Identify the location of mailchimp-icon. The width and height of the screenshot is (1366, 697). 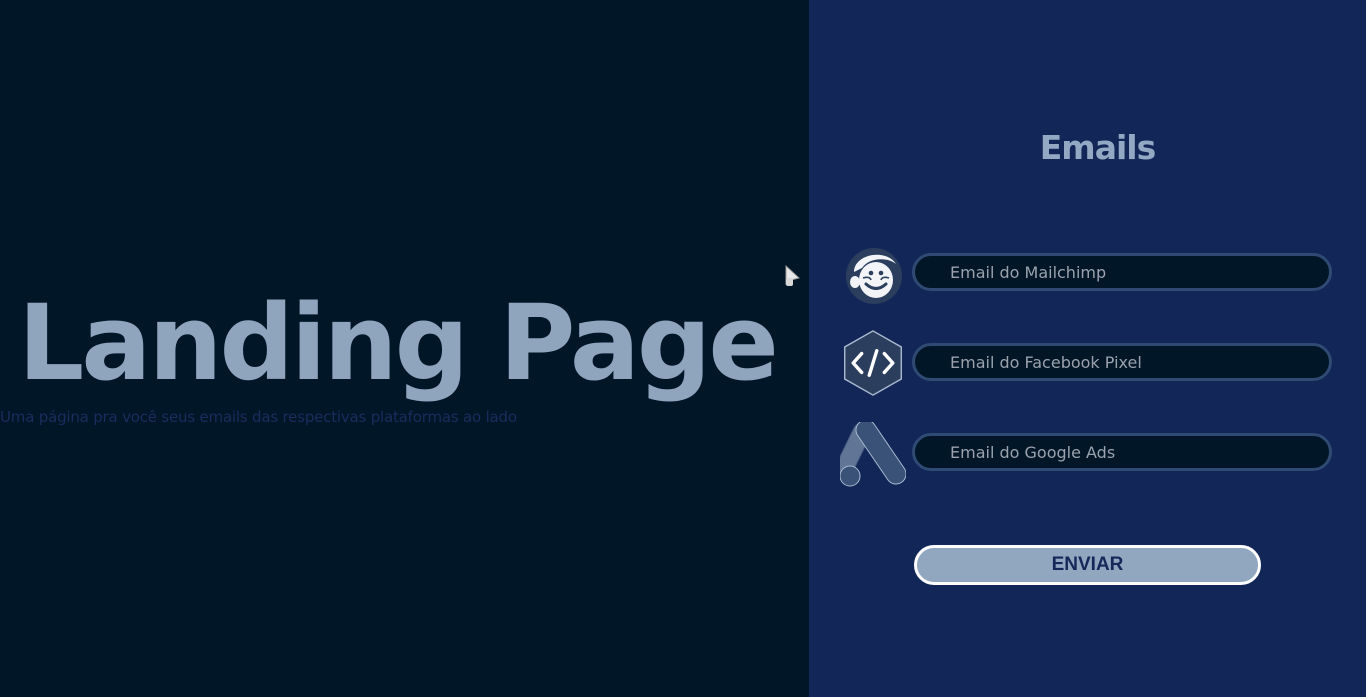
(874, 276).